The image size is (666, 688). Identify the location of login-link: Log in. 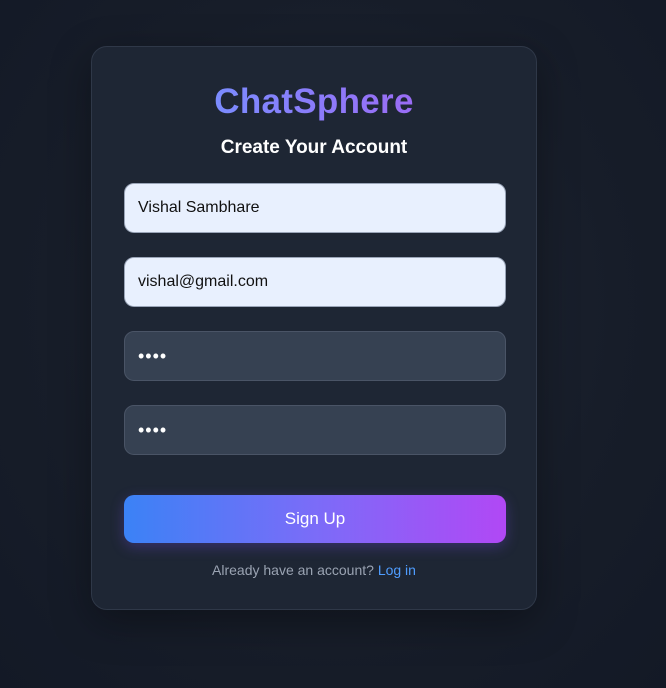
(397, 570).